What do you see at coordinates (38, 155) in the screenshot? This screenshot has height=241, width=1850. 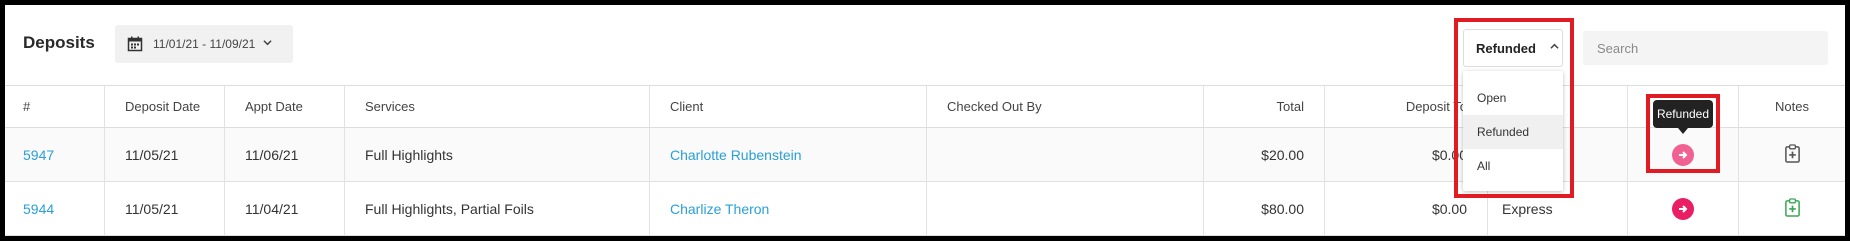 I see `deposit-id-link: 5947` at bounding box center [38, 155].